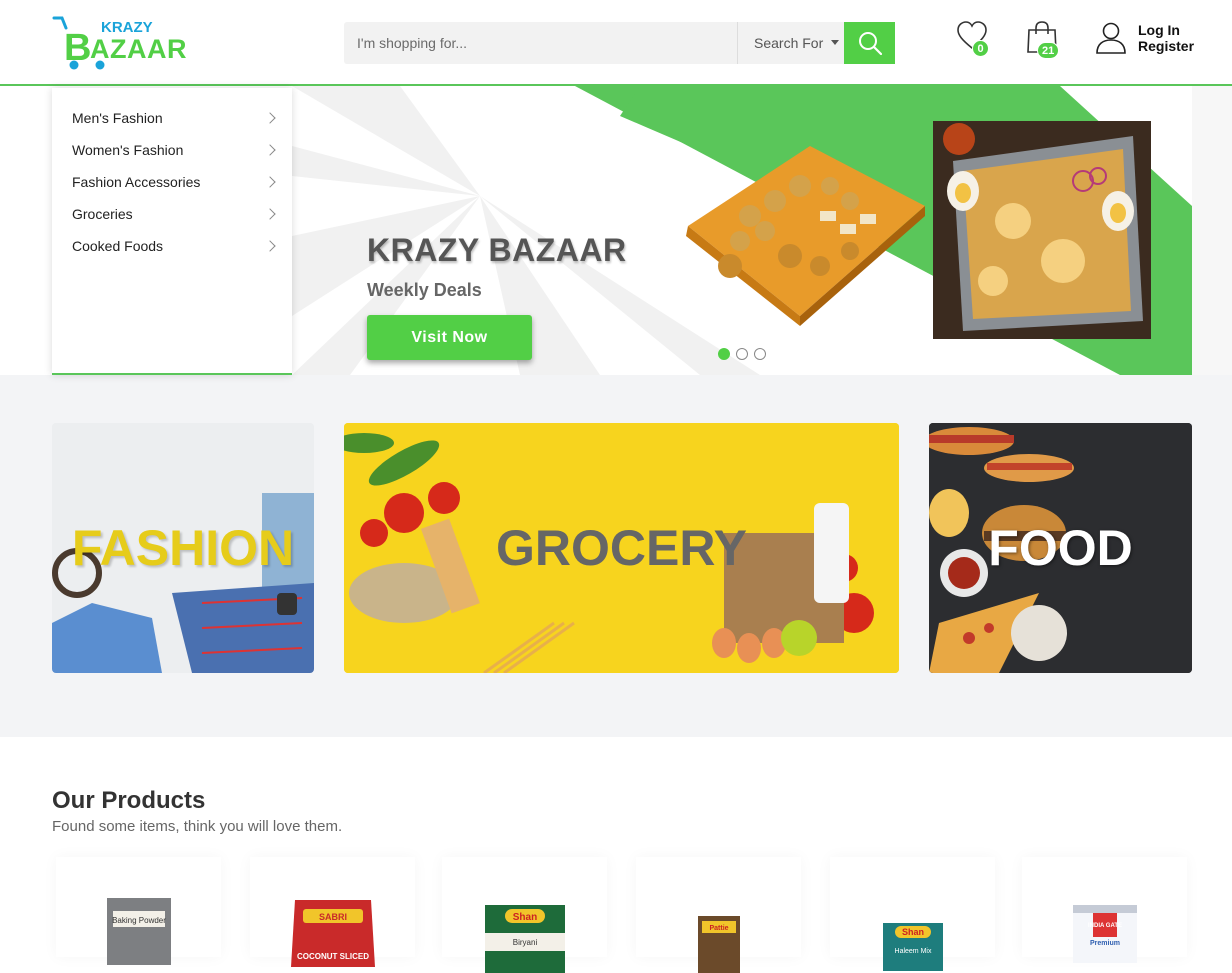  I want to click on search-button, so click(869, 43).